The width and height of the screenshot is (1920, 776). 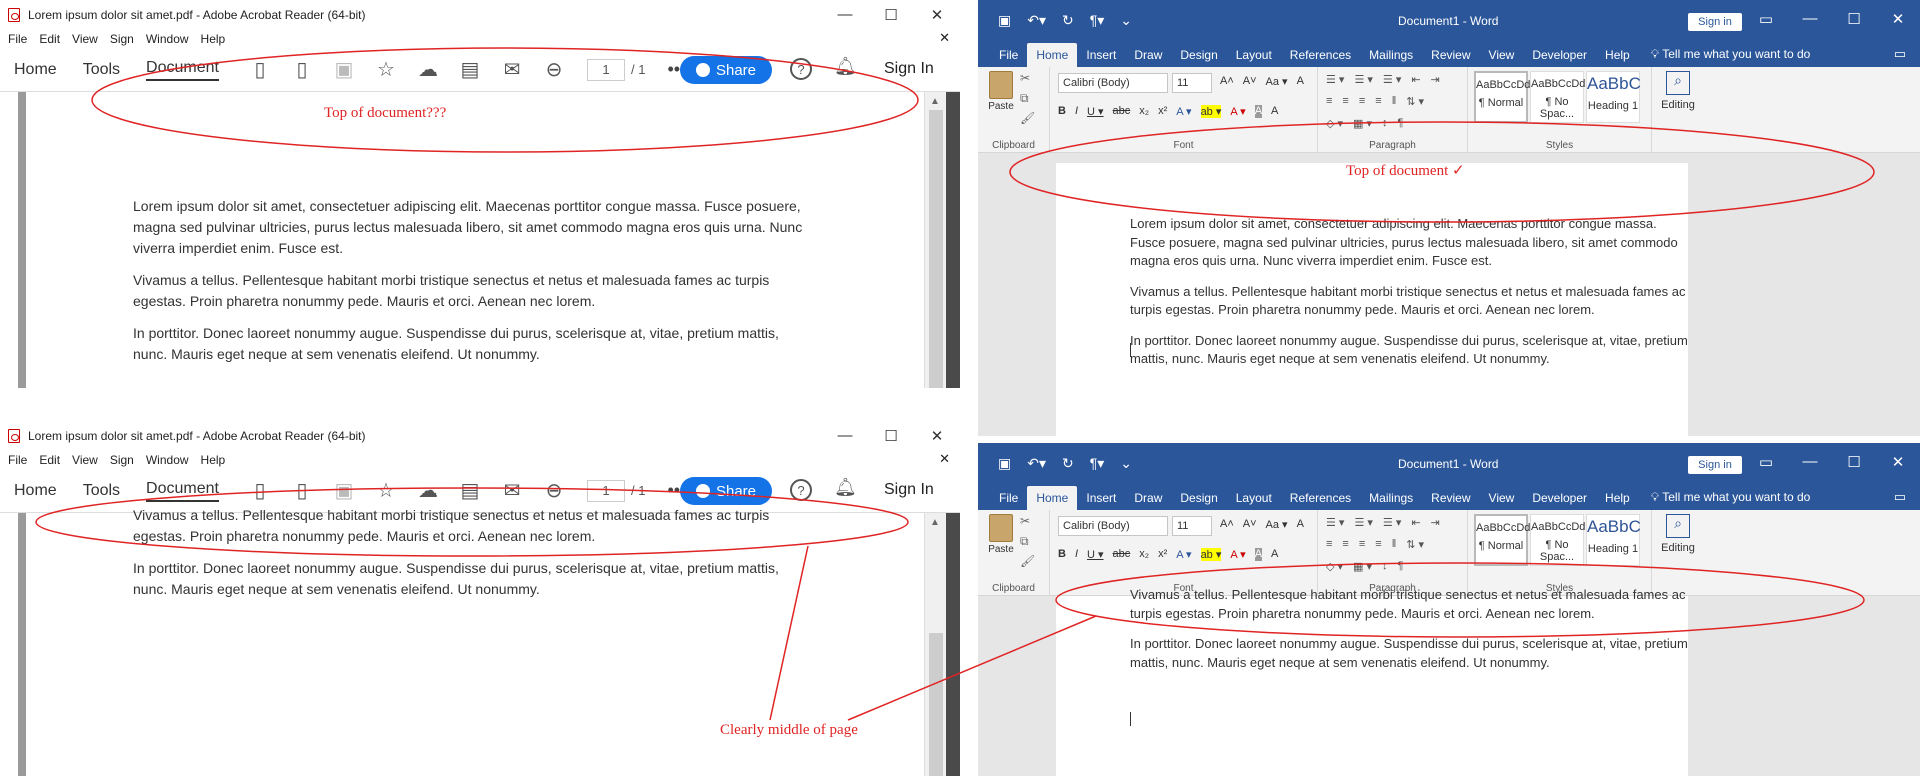 What do you see at coordinates (605, 69) in the screenshot?
I see `page-number-input: 1` at bounding box center [605, 69].